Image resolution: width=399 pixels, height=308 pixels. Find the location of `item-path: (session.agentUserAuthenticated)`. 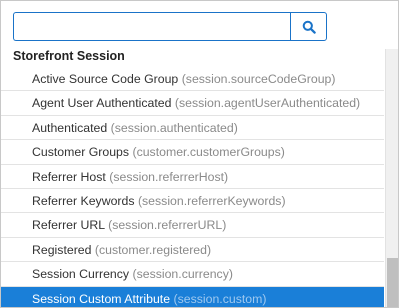

item-path: (session.agentUserAuthenticated) is located at coordinates (267, 103).